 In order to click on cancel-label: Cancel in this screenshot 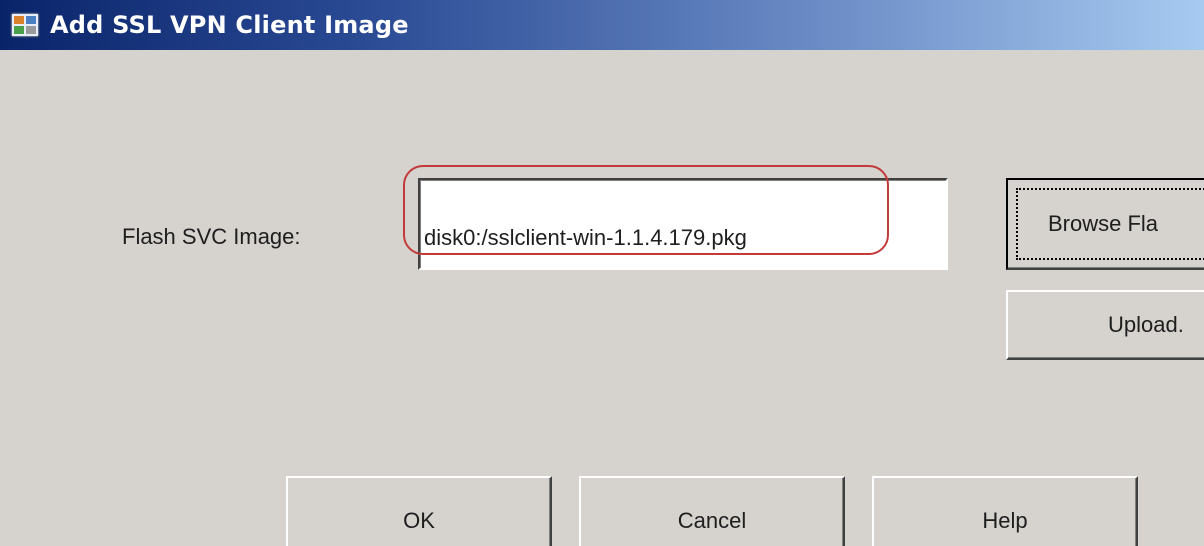, I will do `click(712, 520)`.